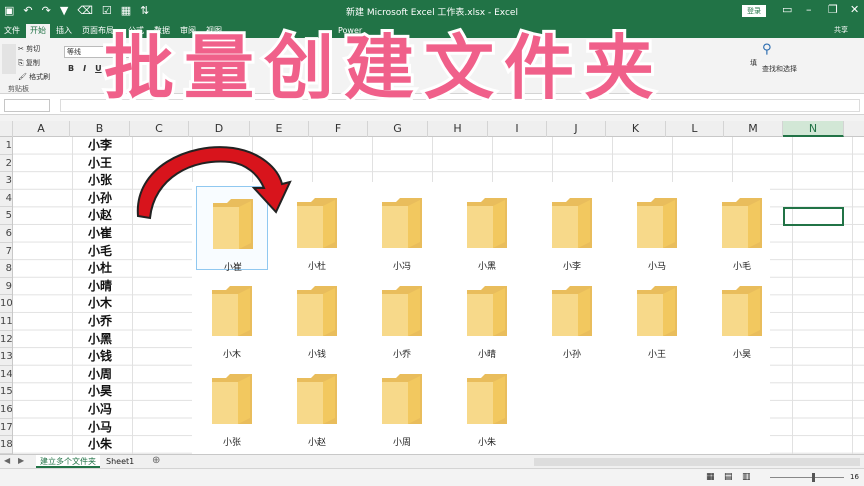  Describe the element at coordinates (6, 252) in the screenshot. I see `row-header-7: 7` at that location.